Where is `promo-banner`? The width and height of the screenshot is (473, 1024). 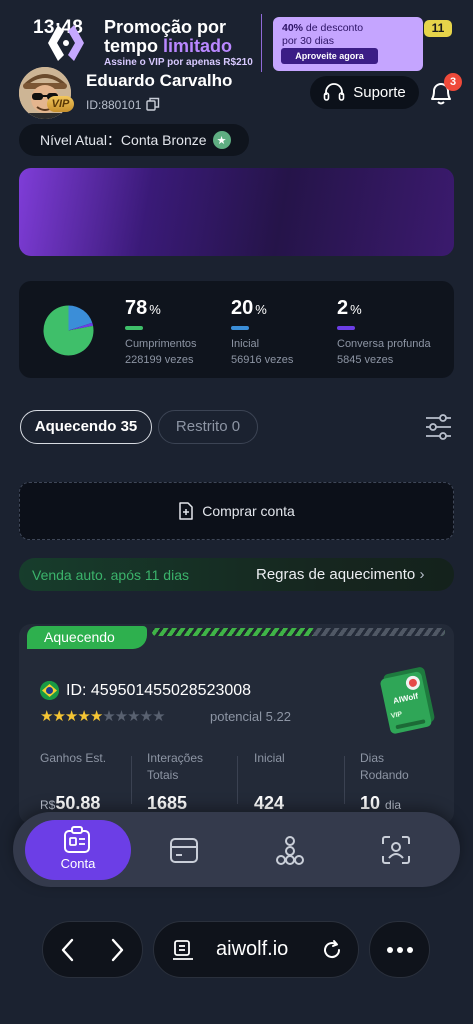
promo-banner is located at coordinates (236, 212).